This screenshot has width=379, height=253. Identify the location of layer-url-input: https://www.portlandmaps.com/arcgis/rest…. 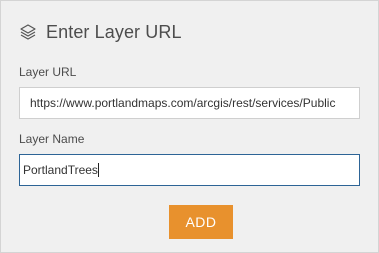
(189, 103).